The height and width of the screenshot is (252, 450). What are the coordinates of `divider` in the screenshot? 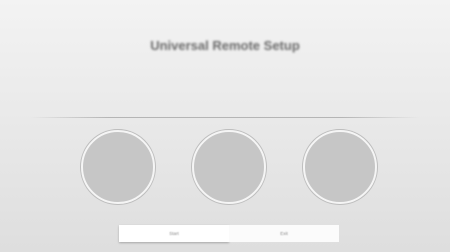 It's located at (225, 117).